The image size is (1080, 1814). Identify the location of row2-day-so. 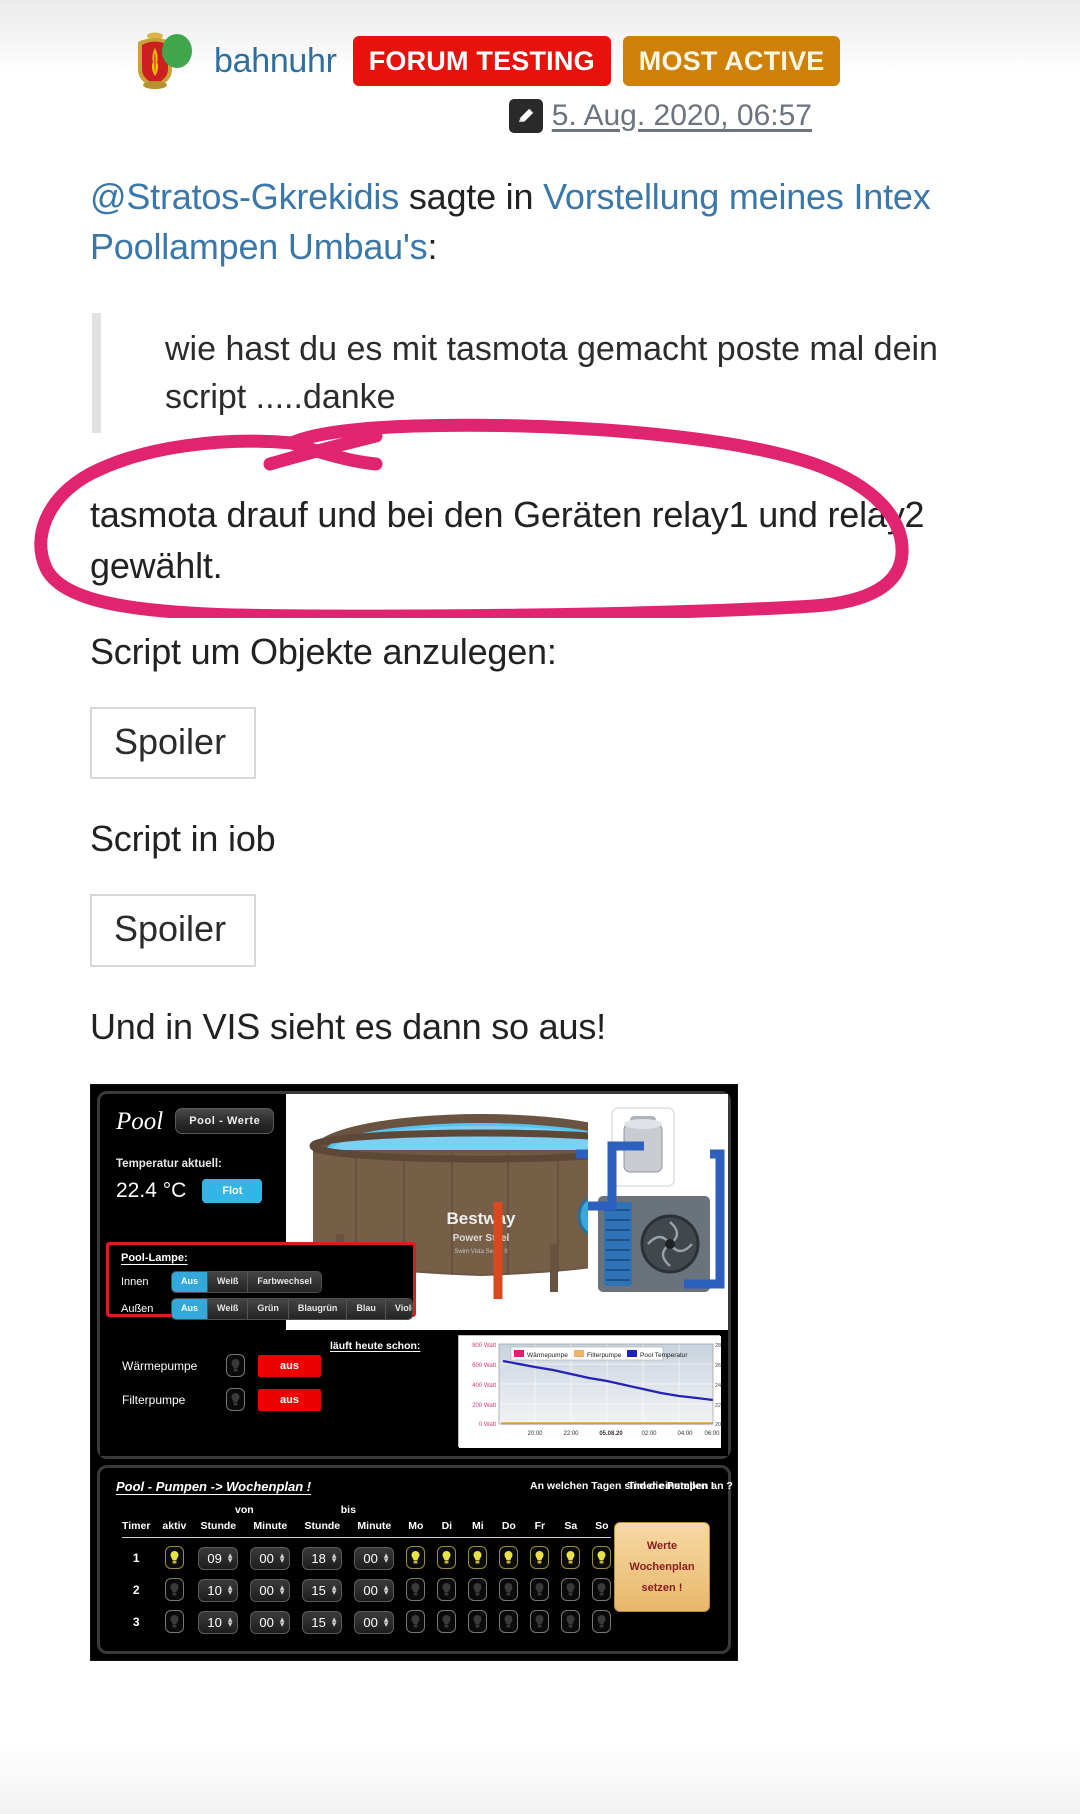
(601, 1590).